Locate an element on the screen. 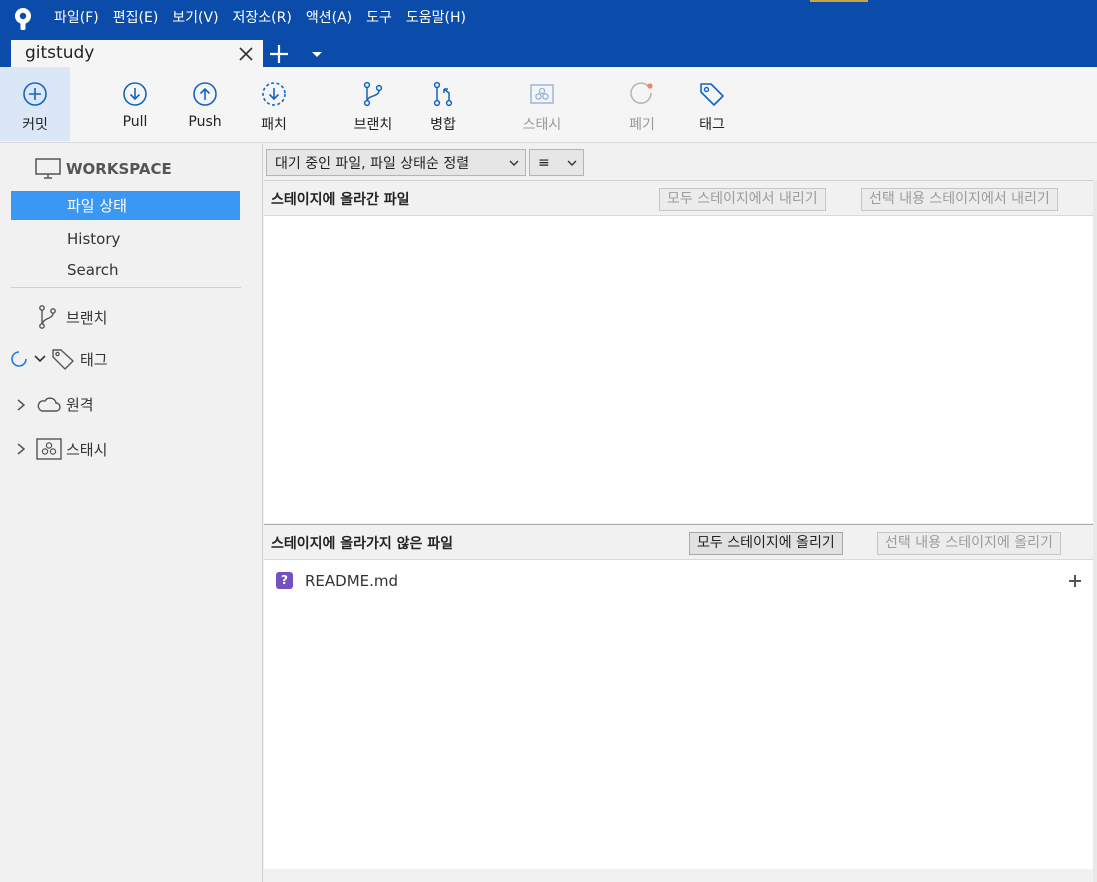 Image resolution: width=1097 pixels, height=882 pixels. push-label: Push is located at coordinates (205, 122).